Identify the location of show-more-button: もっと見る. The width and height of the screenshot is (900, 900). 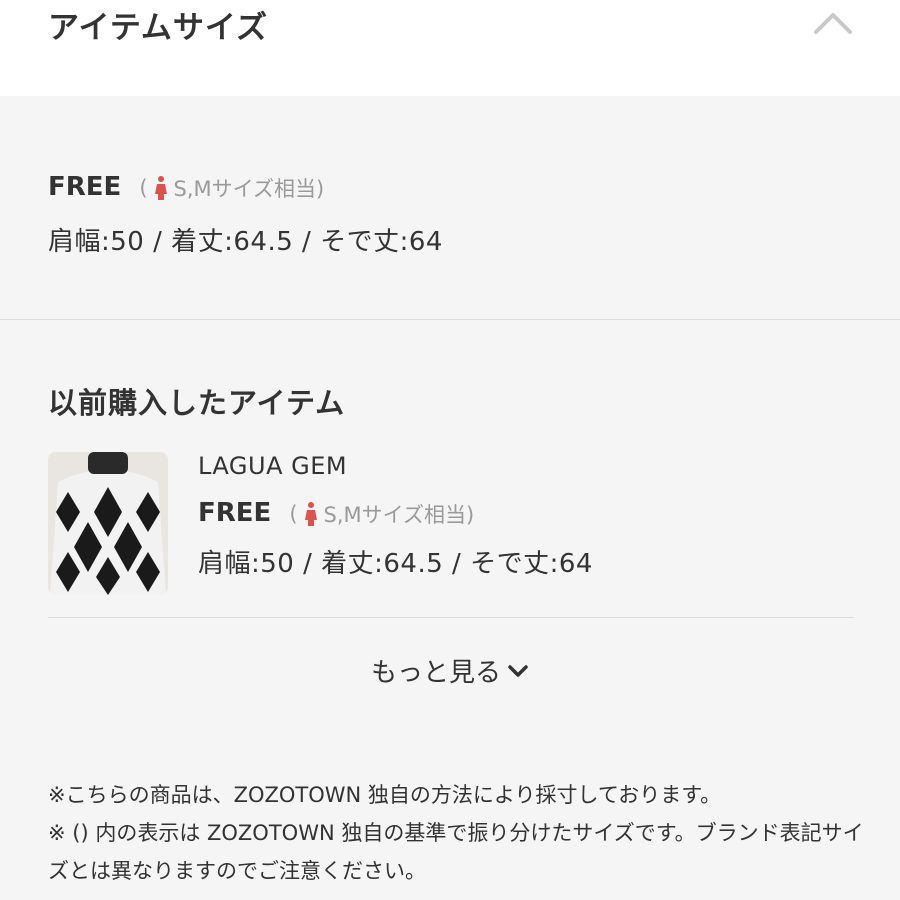
(450, 670).